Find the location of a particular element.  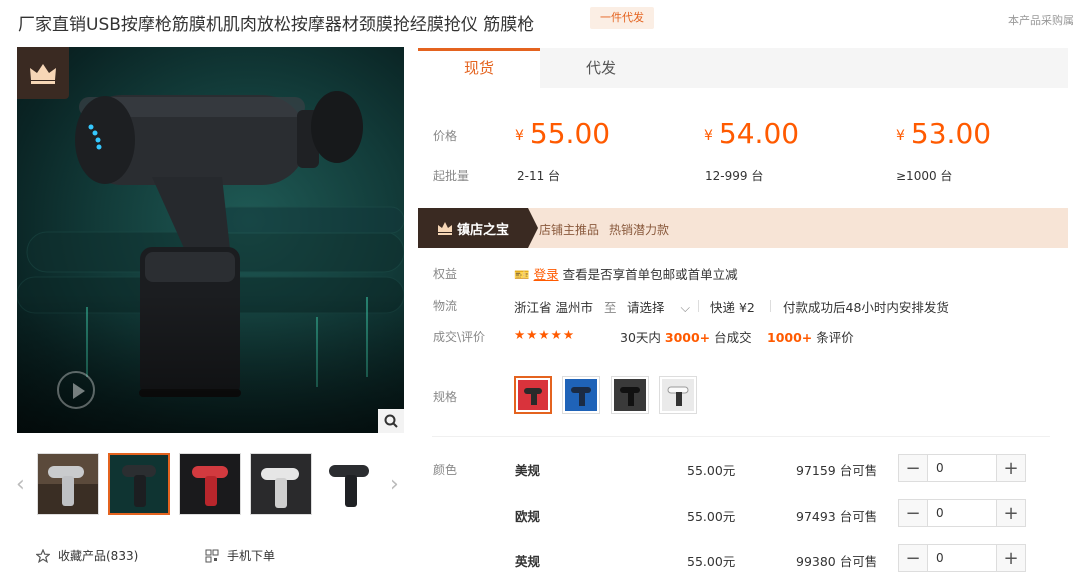

ship-destination-select: 请选择 ⌵ is located at coordinates (658, 306).